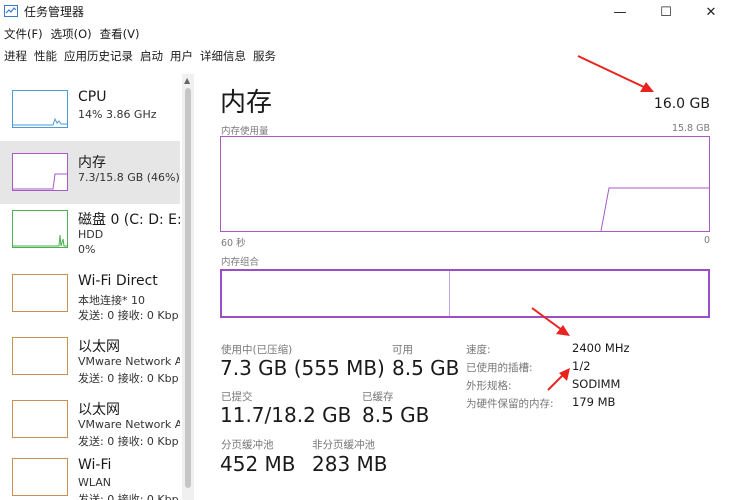  What do you see at coordinates (40, 109) in the screenshot?
I see `cpu-thumbnail` at bounding box center [40, 109].